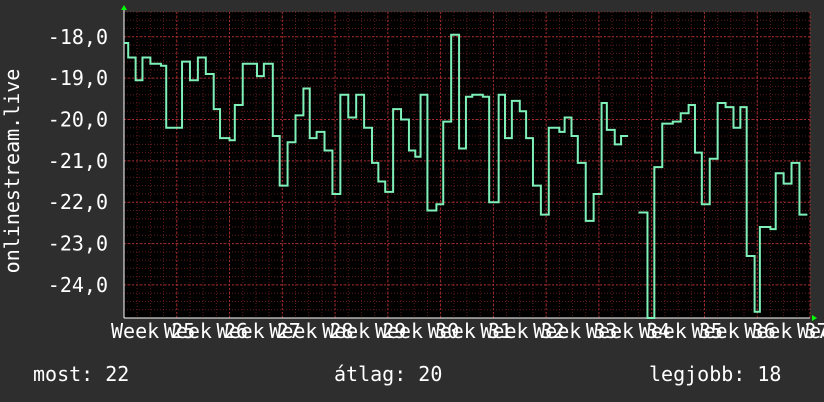 This screenshot has height=402, width=824. What do you see at coordinates (810, 331) in the screenshot?
I see `x-tick-label: Week 38` at bounding box center [810, 331].